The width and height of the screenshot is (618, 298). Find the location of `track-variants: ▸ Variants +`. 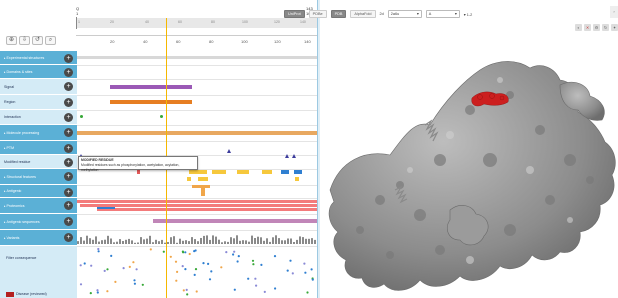

track-variants: ▸ Variants + is located at coordinates (38, 238).